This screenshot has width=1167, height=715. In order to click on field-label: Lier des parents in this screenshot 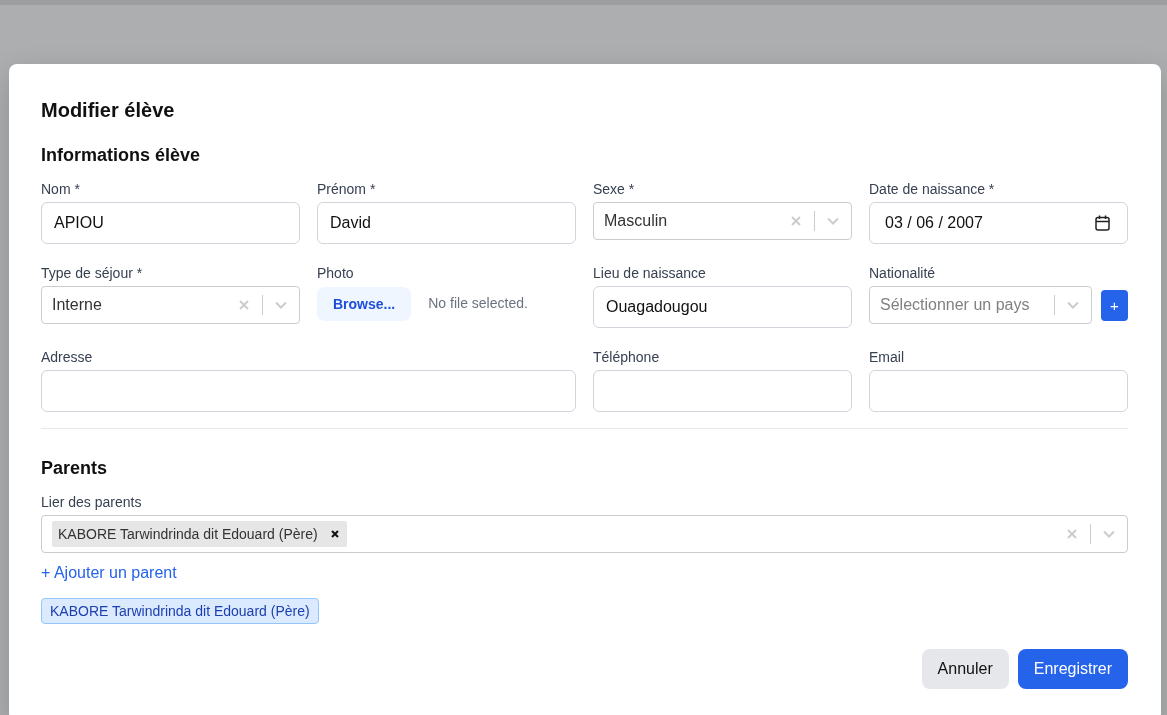, I will do `click(91, 502)`.